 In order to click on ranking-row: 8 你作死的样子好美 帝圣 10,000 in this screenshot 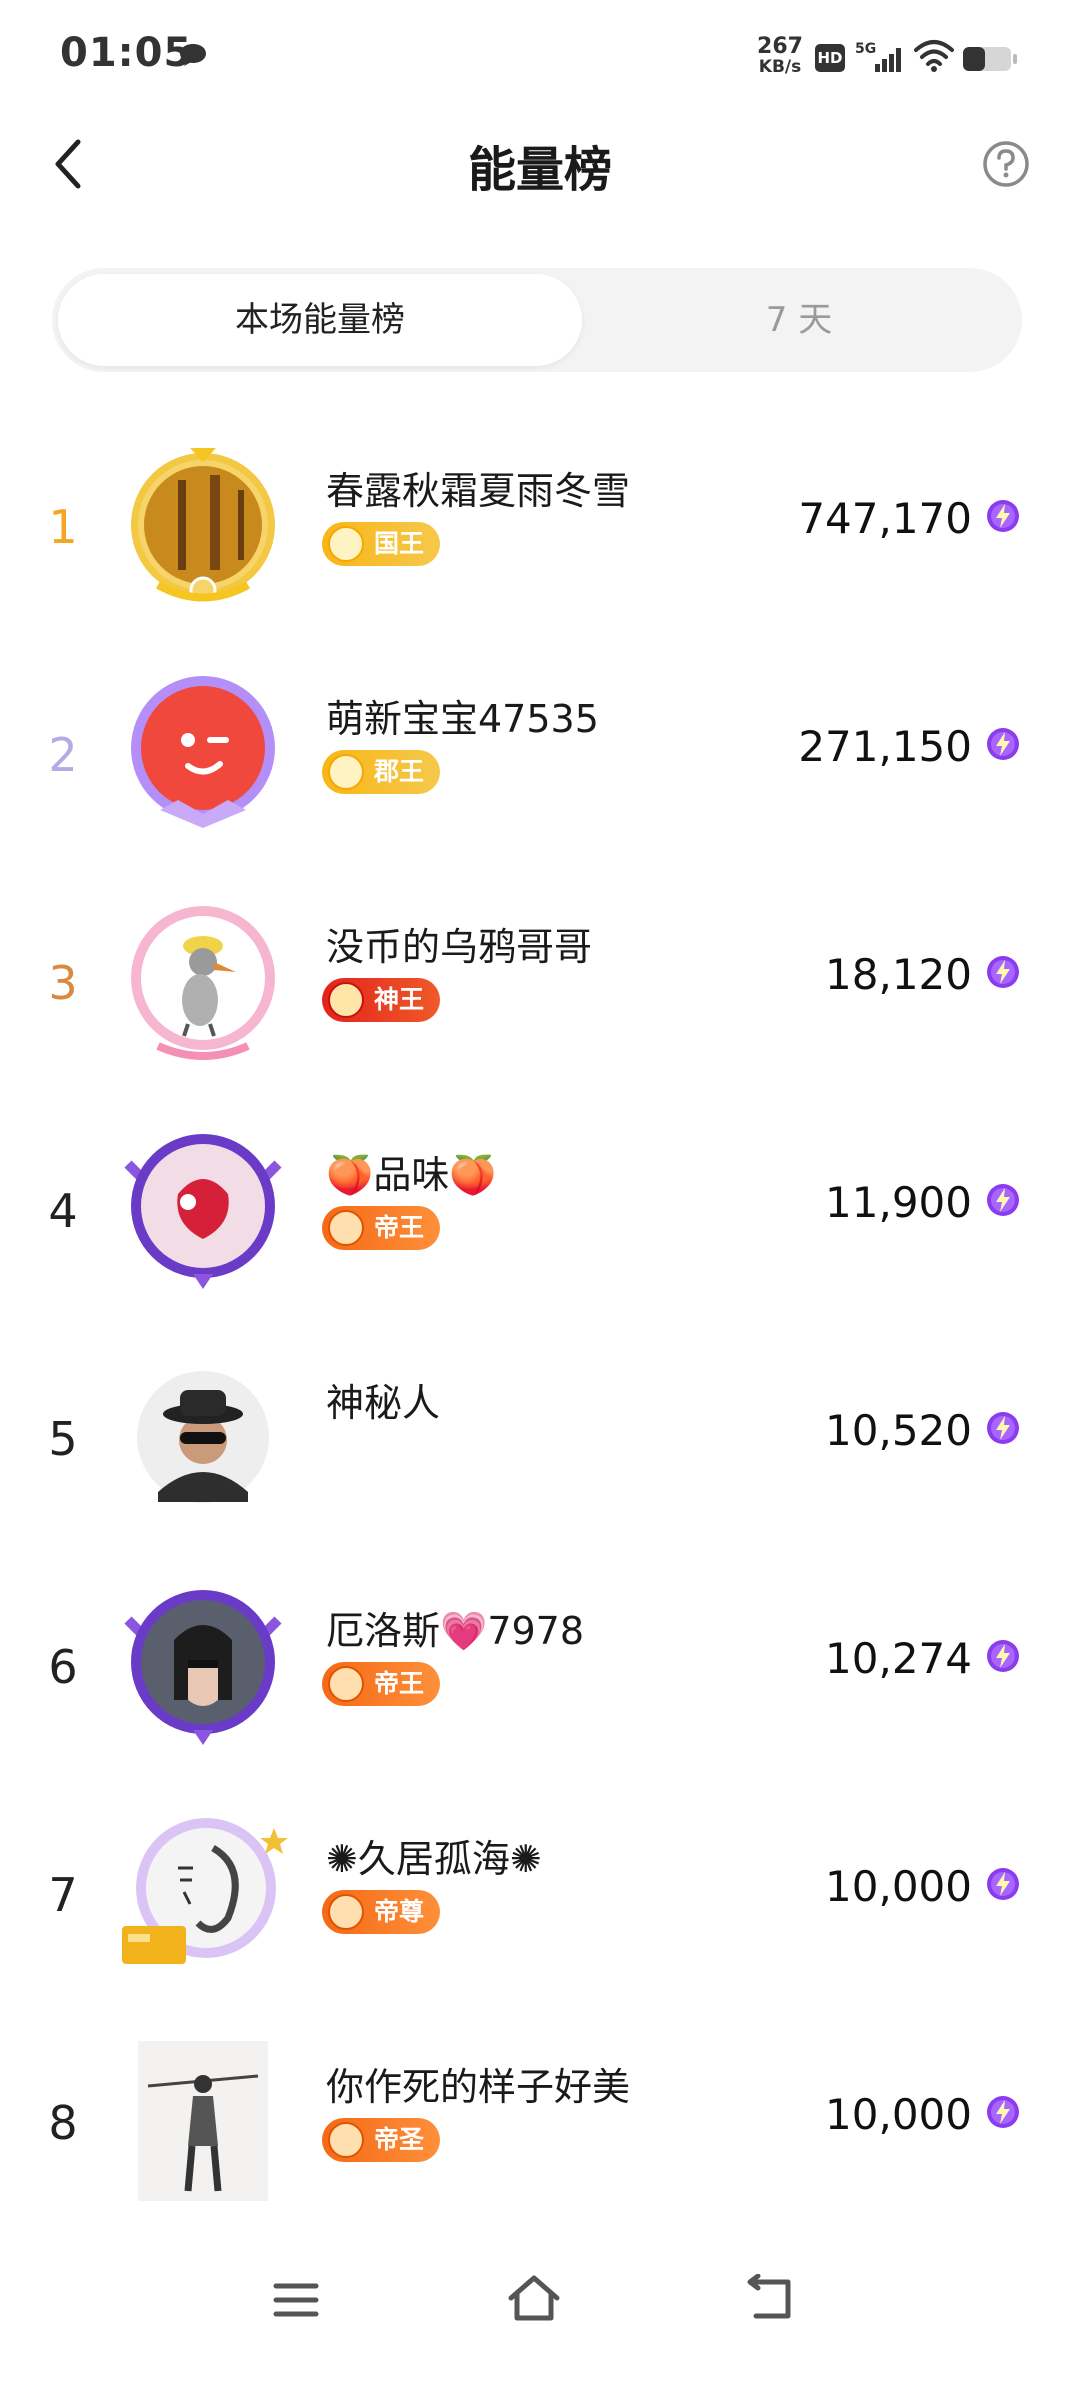, I will do `click(540, 2136)`.